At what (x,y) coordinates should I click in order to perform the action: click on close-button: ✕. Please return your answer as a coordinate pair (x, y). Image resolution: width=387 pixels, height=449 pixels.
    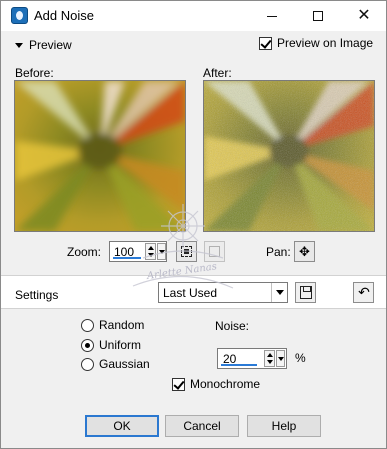
    Looking at the image, I should click on (364, 16).